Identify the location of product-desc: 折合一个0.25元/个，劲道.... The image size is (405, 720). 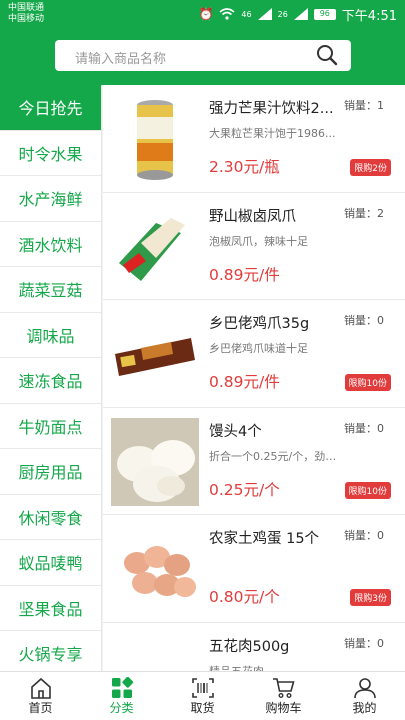
(275, 456).